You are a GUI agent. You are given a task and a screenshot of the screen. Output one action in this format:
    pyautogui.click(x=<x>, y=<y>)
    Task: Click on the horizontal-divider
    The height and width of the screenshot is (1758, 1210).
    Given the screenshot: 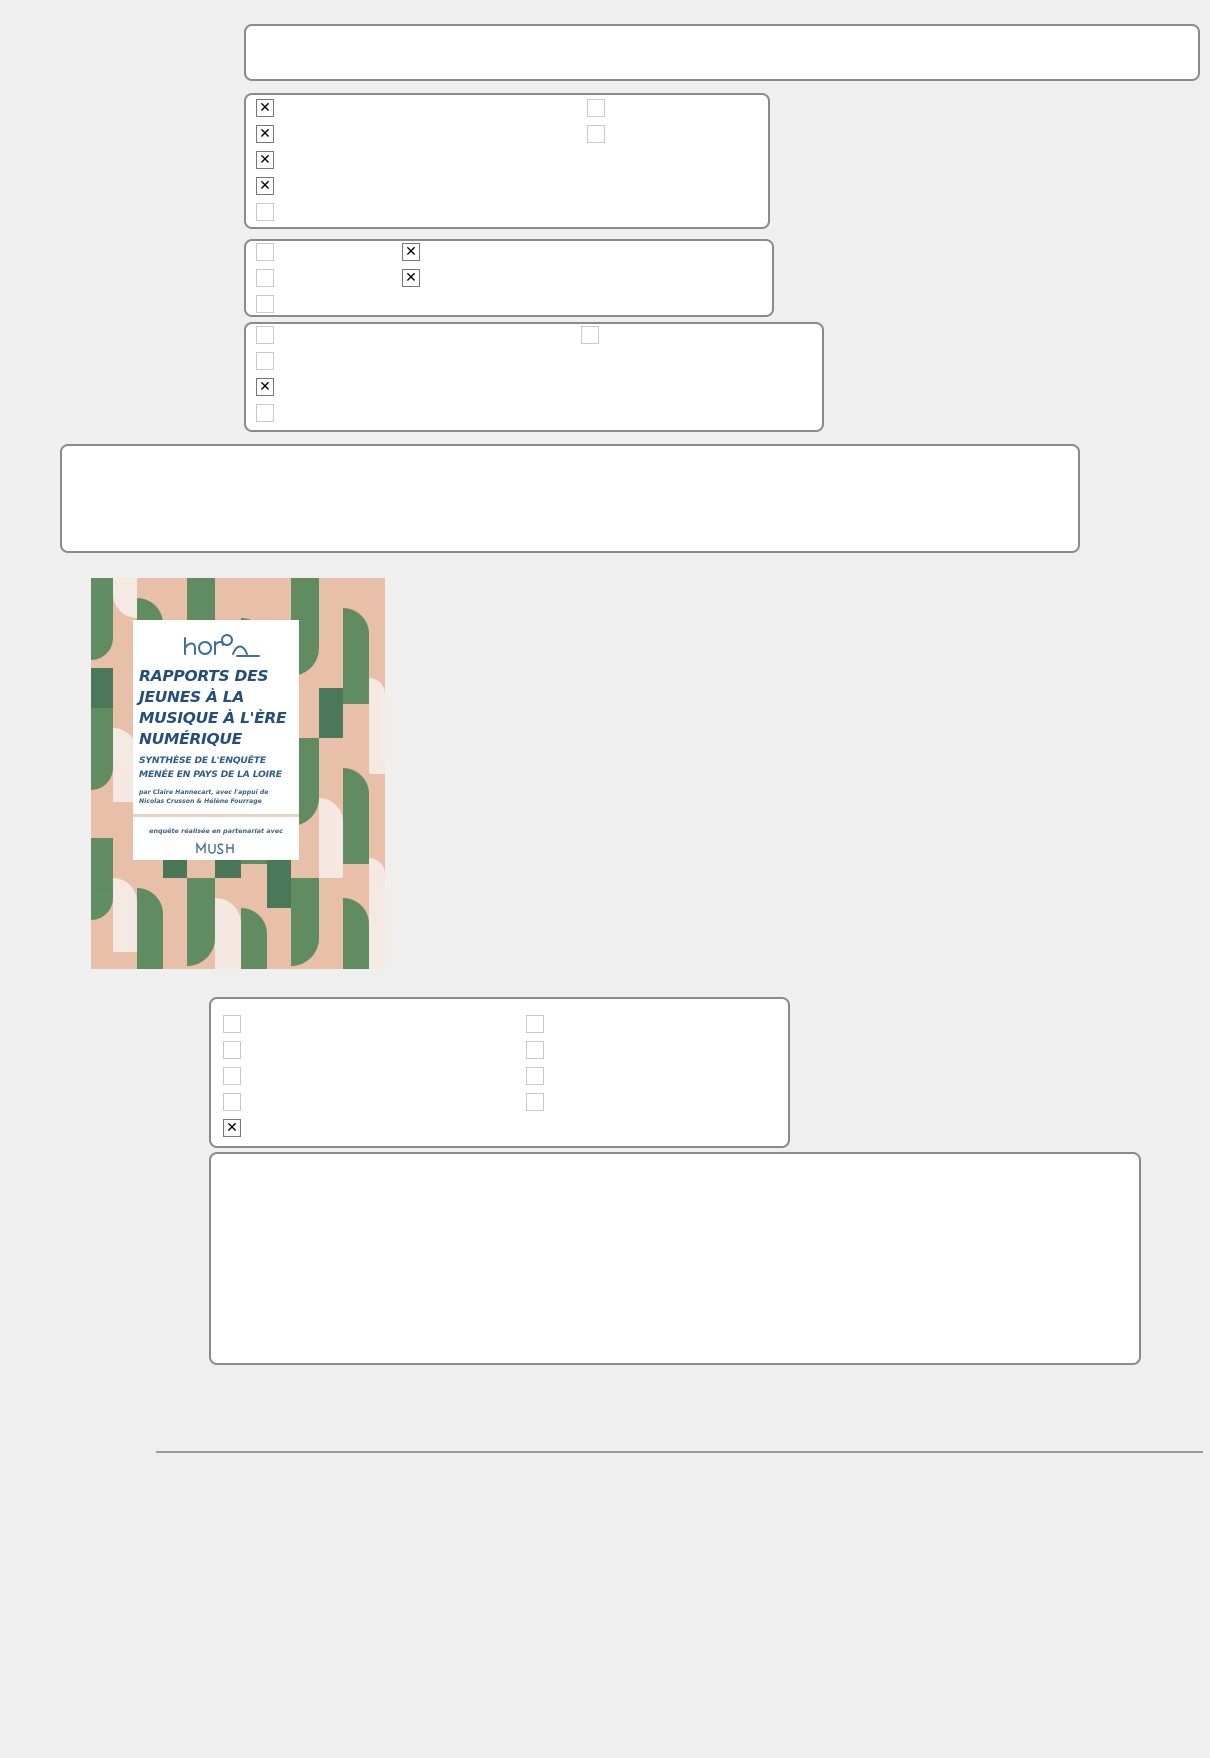 What is the action you would take?
    pyautogui.click(x=679, y=1452)
    